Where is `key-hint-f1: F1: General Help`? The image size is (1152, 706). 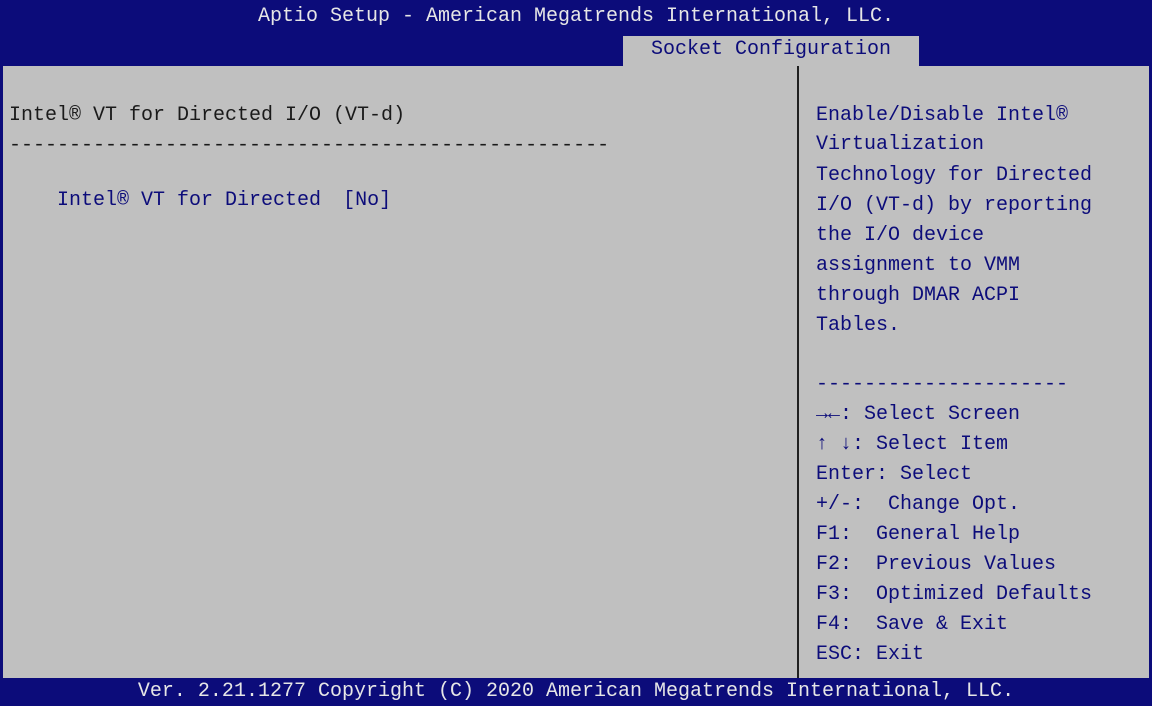 key-hint-f1: F1: General Help is located at coordinates (918, 534).